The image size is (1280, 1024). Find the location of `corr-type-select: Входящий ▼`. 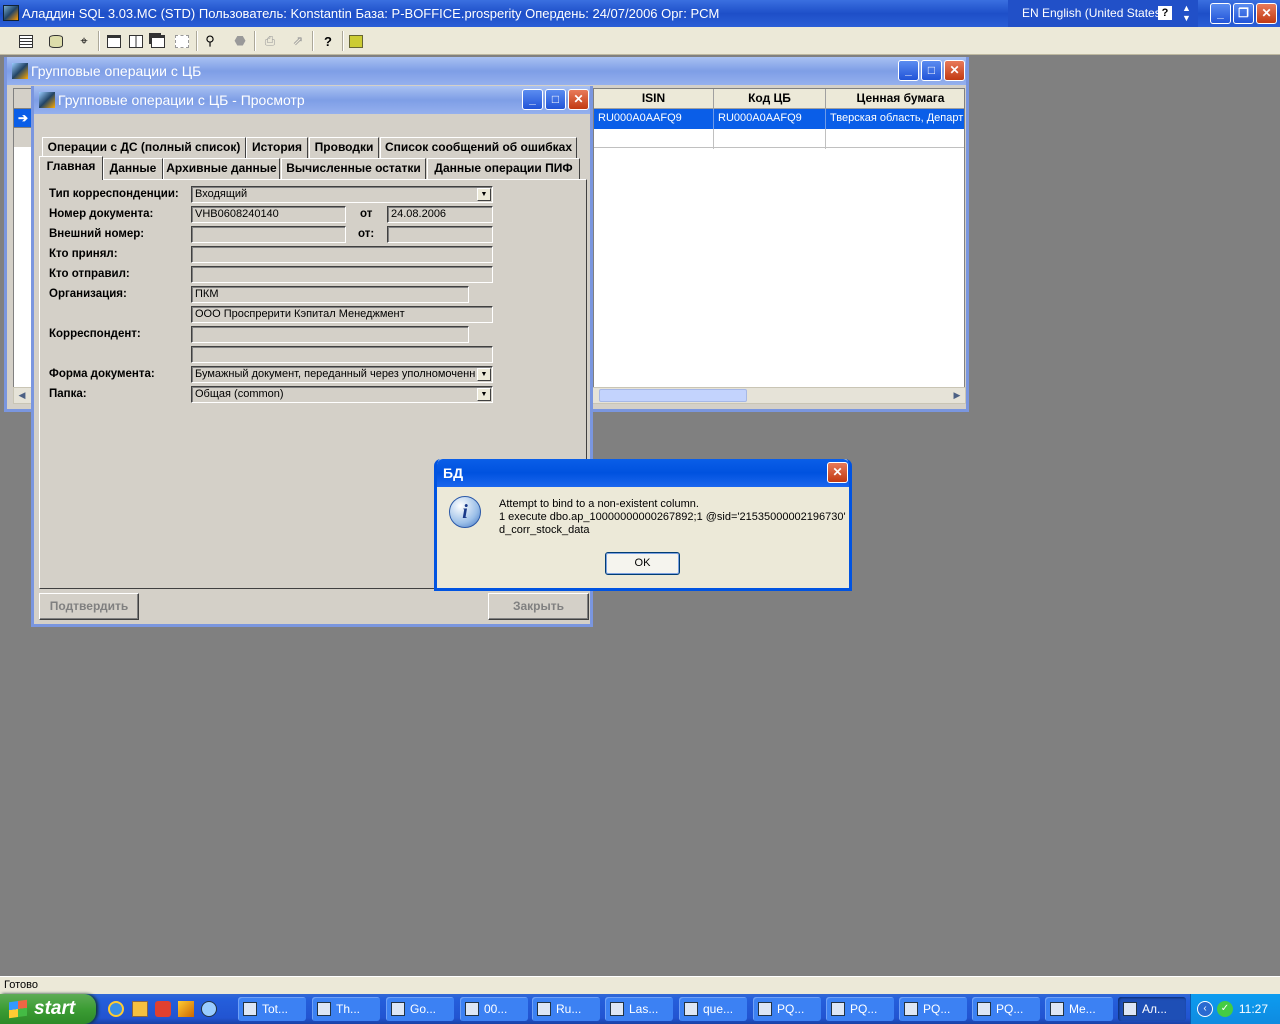

corr-type-select: Входящий ▼ is located at coordinates (342, 194).